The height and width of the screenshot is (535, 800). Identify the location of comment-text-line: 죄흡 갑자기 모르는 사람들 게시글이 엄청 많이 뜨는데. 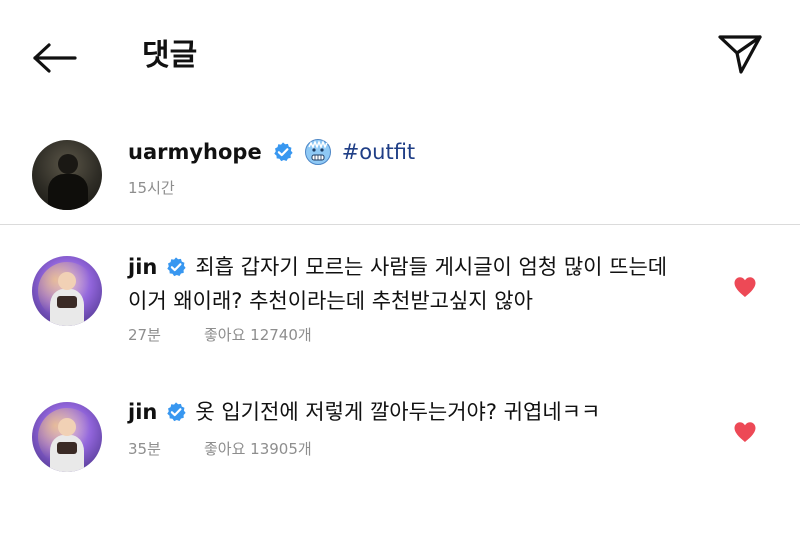
(431, 267).